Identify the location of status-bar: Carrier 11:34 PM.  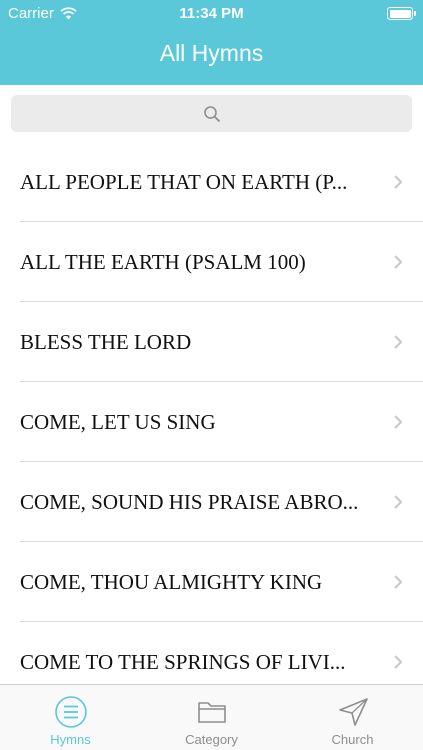
(211, 14).